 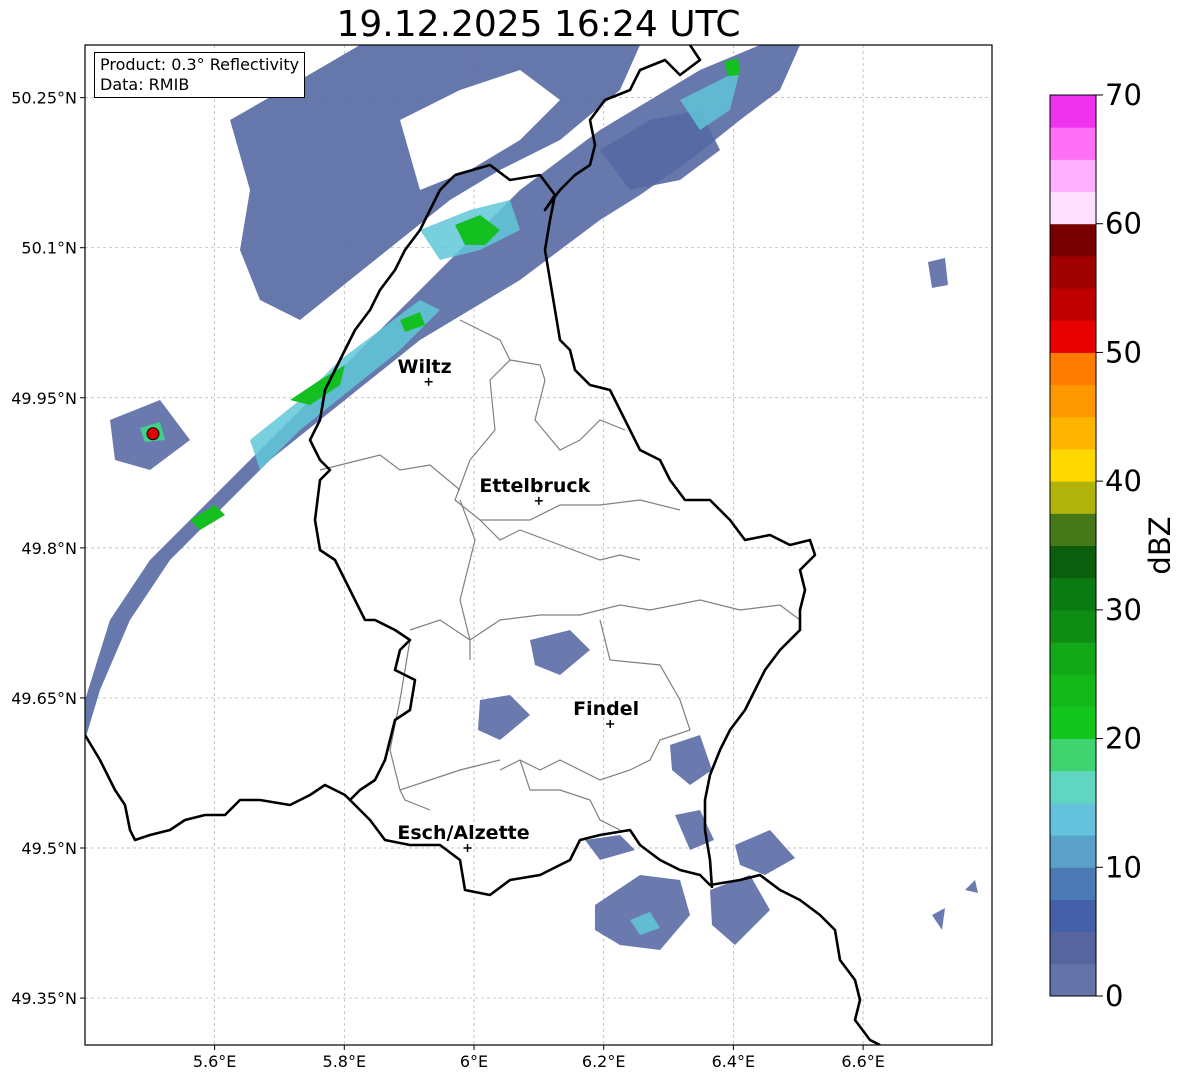 What do you see at coordinates (1123, 867) in the screenshot?
I see `colorbar-tick-label: 10` at bounding box center [1123, 867].